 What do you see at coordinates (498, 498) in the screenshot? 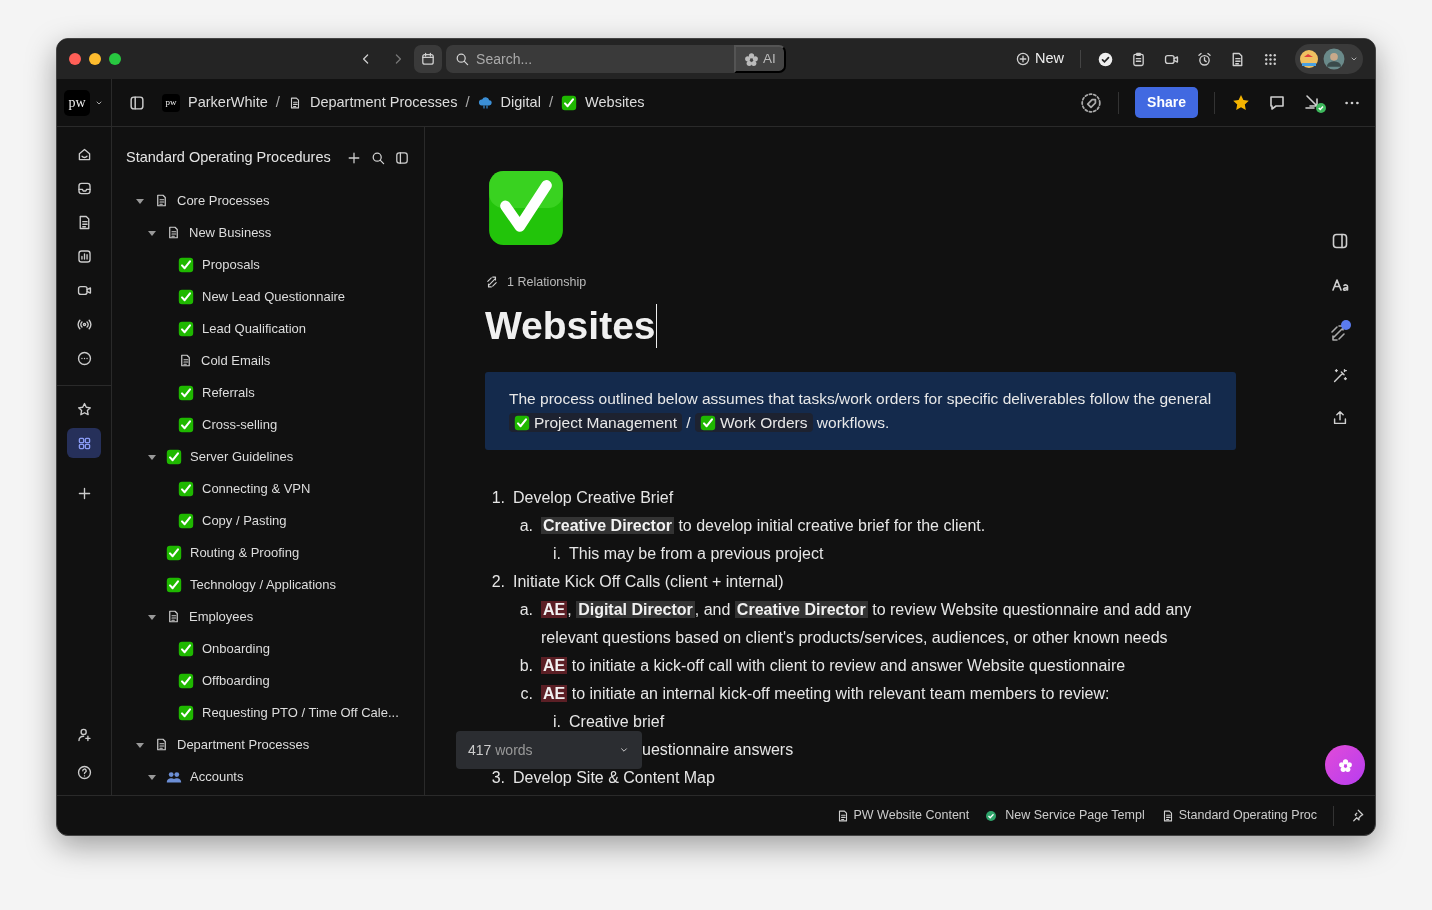
I see `list-marker: 1.` at bounding box center [498, 498].